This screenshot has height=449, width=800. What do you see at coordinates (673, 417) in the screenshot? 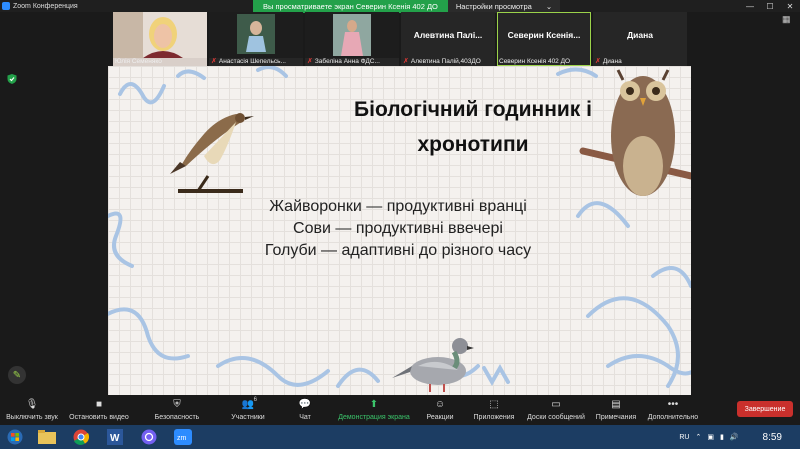
I see `more-label: Дополнительно` at bounding box center [673, 417].